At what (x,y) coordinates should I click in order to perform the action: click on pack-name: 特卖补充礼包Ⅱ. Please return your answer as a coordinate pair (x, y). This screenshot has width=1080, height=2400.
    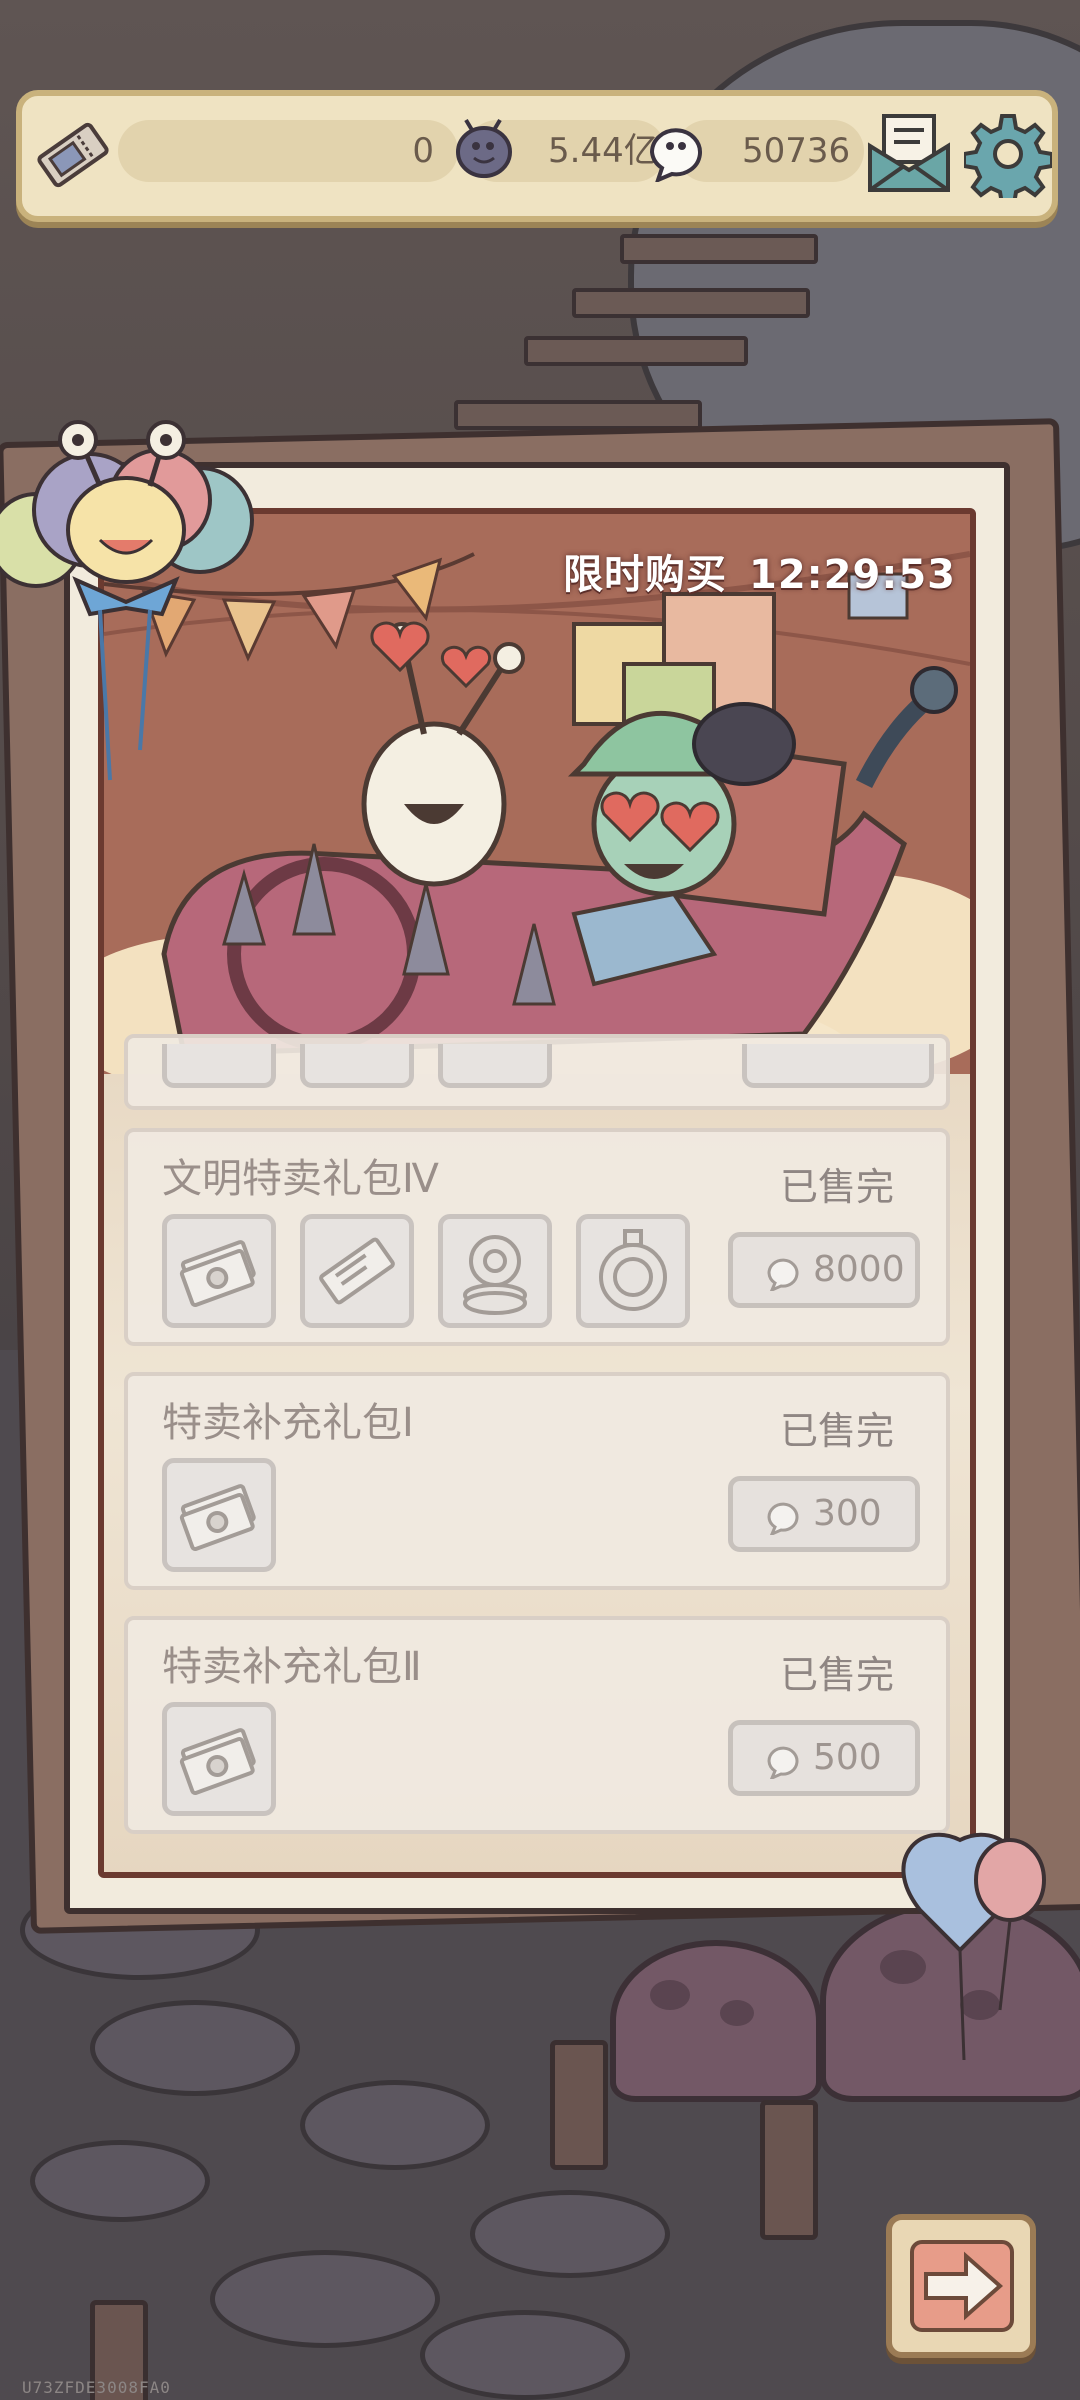
    Looking at the image, I should click on (292, 1667).